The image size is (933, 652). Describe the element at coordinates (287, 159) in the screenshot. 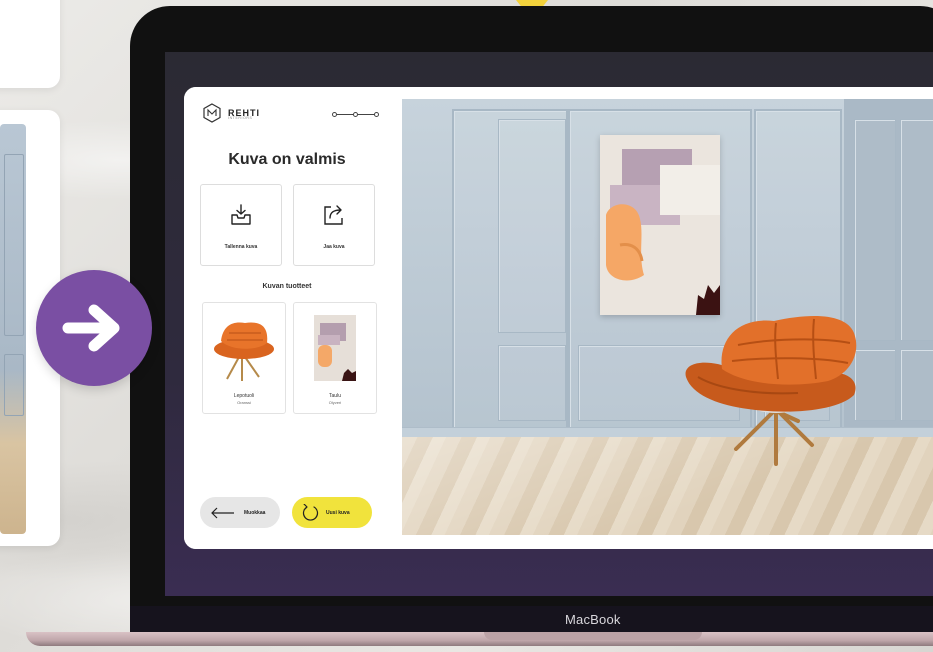

I see `page-title: Kuva on valmis` at that location.